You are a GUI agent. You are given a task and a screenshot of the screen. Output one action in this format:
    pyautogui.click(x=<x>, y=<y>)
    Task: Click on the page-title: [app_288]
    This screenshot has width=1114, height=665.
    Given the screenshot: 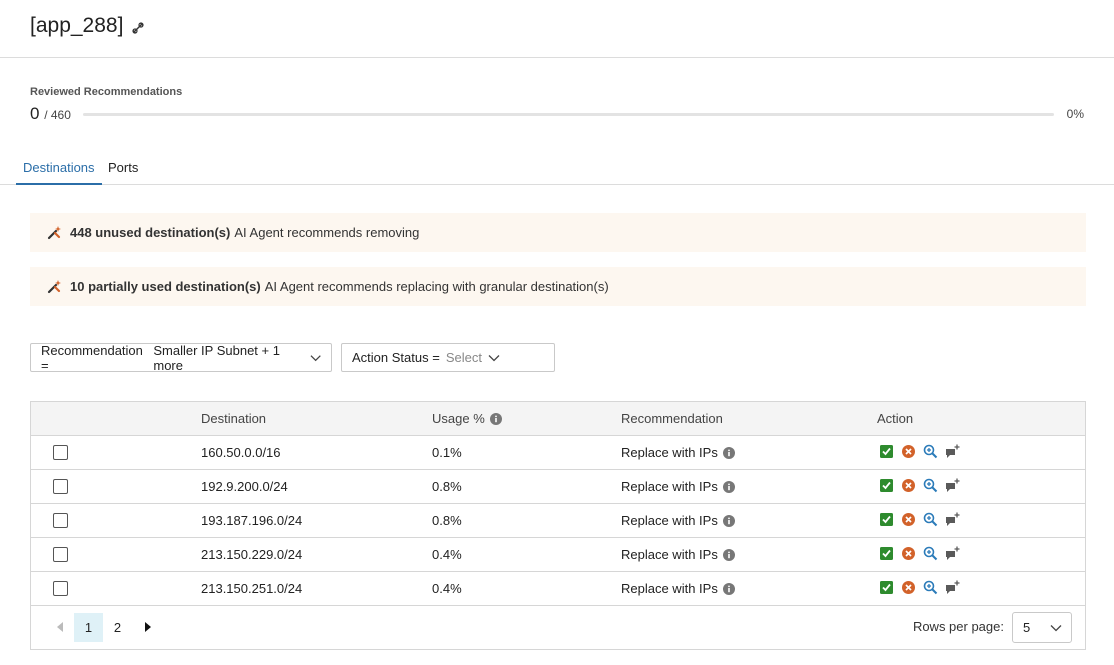 What is the action you would take?
    pyautogui.click(x=87, y=26)
    